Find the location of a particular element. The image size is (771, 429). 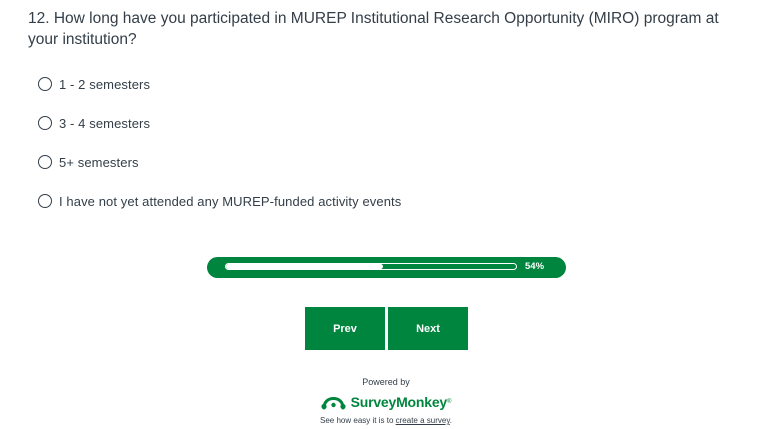

progress-track is located at coordinates (371, 266).